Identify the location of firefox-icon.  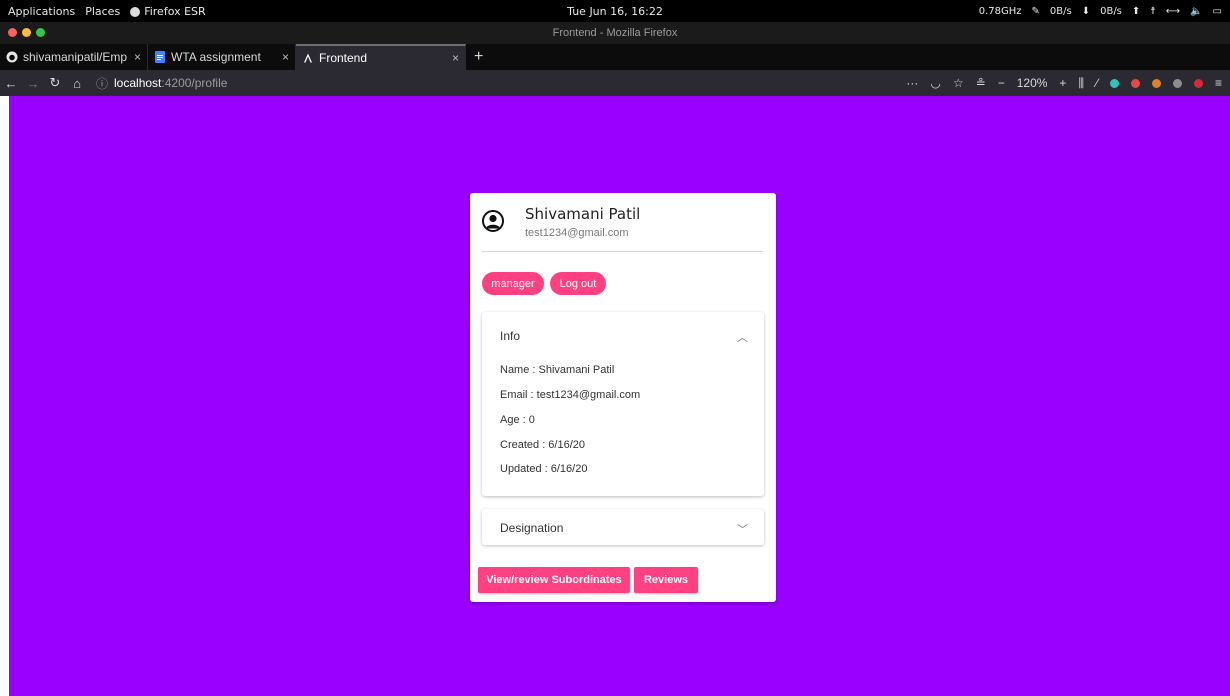
(135, 11).